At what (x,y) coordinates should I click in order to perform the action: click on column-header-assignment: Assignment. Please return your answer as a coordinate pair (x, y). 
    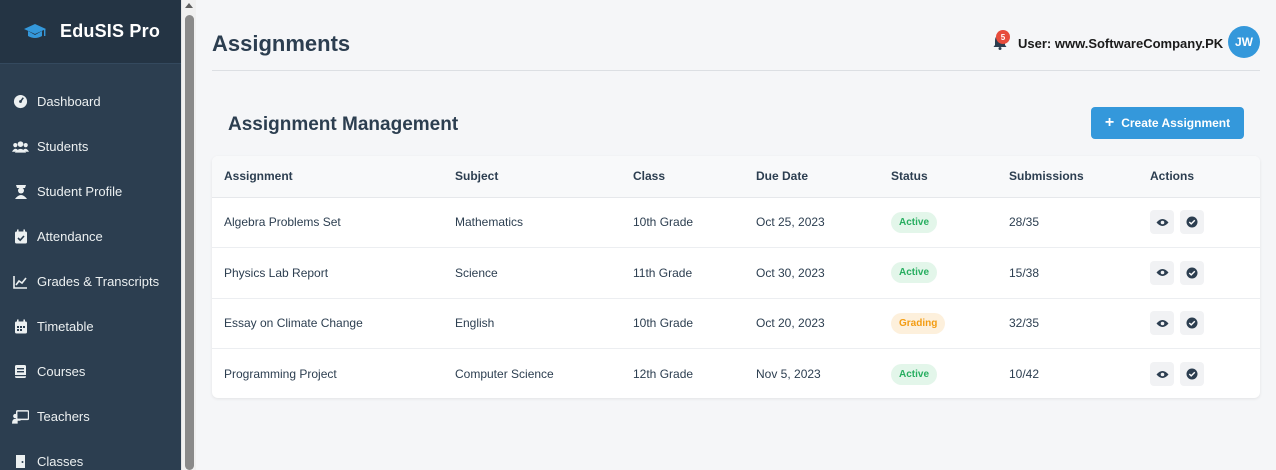
    Looking at the image, I should click on (327, 177).